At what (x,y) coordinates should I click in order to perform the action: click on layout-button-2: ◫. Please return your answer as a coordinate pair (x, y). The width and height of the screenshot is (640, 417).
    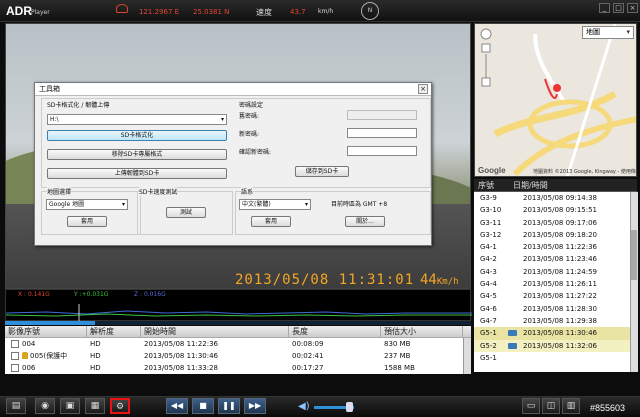
    Looking at the image, I should click on (551, 406).